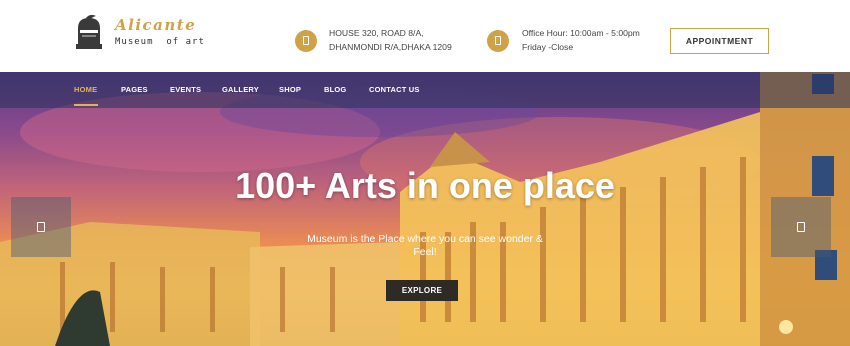 This screenshot has height=346, width=850. I want to click on nav-item-blog: BLOG, so click(335, 89).